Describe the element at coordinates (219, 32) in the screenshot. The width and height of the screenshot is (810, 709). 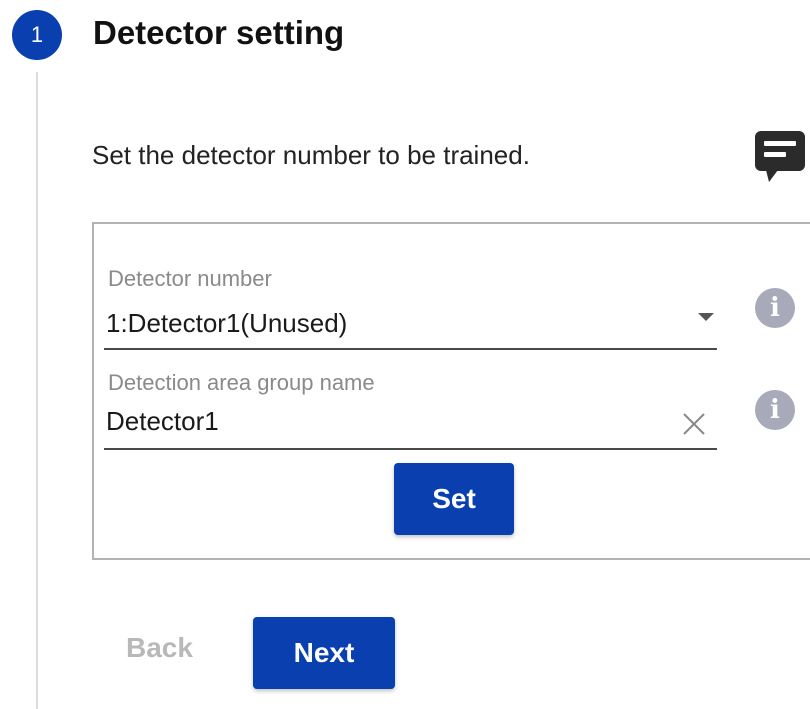
I see `step-title: Detector setting` at that location.